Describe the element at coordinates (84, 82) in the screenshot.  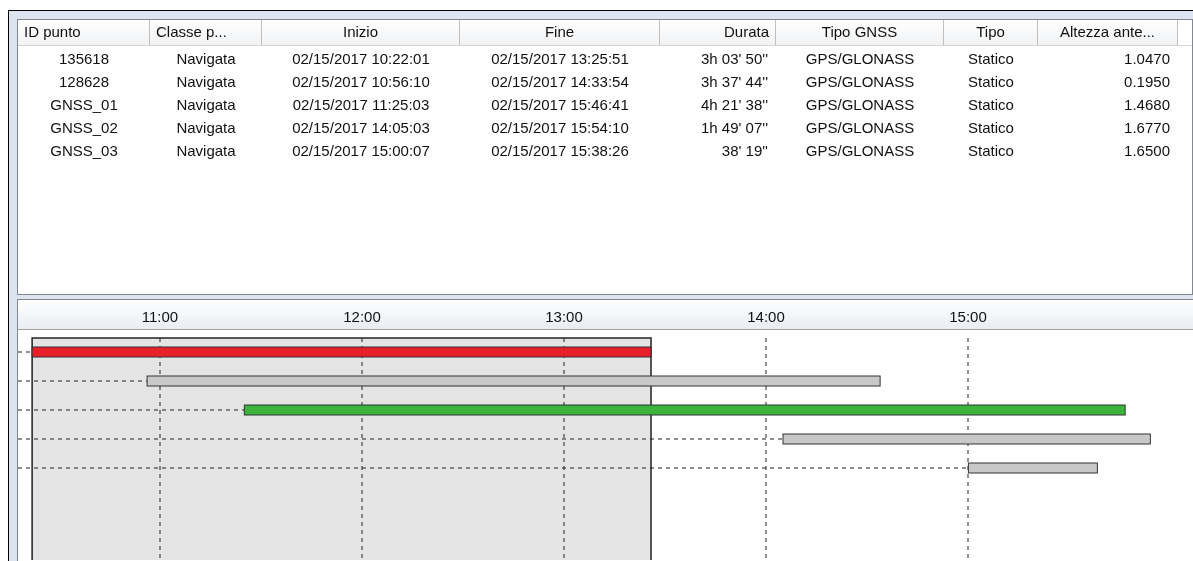
I see `table-cell-text: 128628` at that location.